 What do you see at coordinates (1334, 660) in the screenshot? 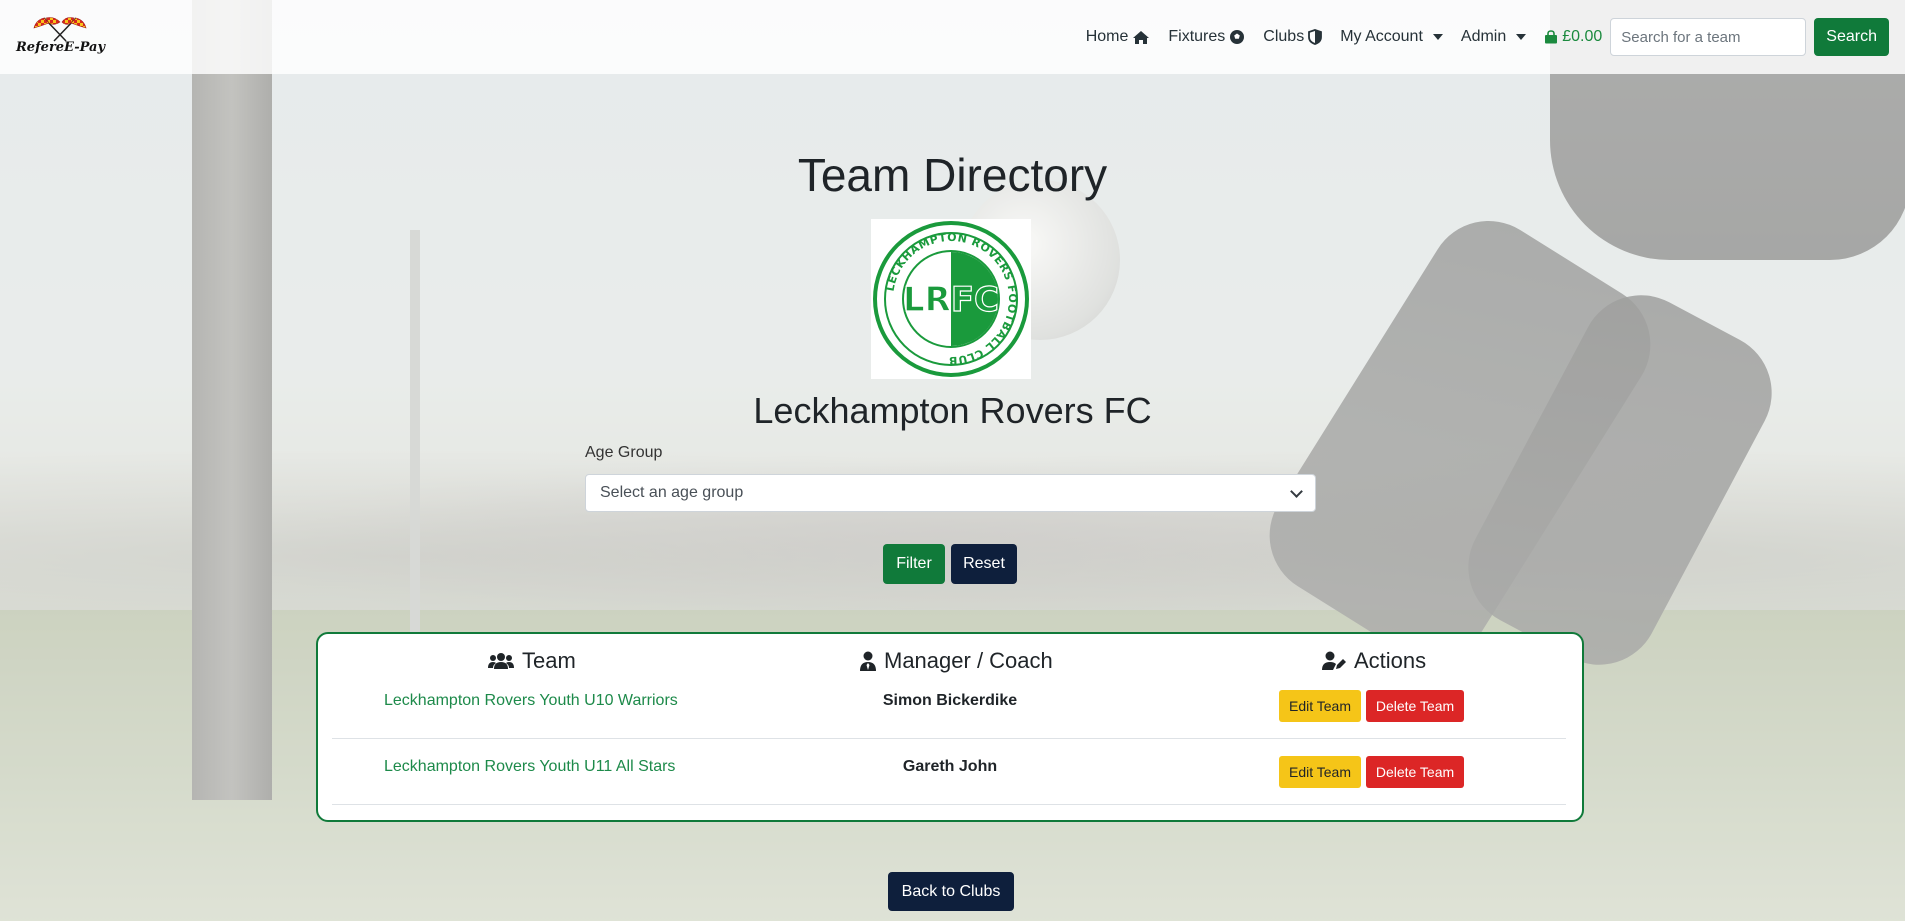
I see `user-edit-icon` at bounding box center [1334, 660].